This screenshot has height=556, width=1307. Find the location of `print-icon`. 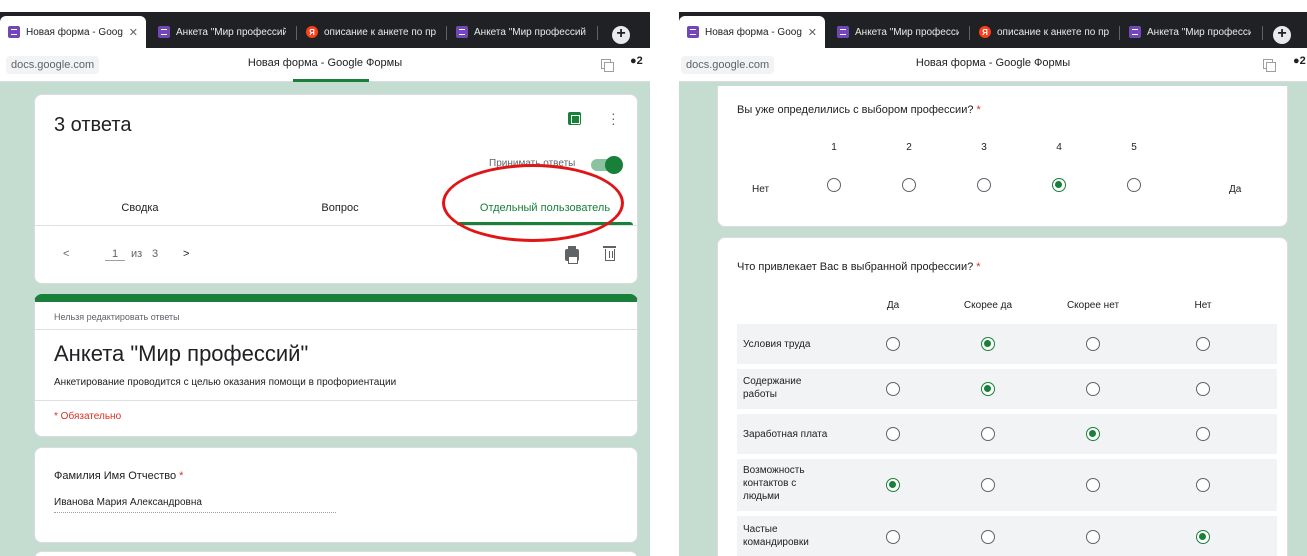

print-icon is located at coordinates (572, 255).